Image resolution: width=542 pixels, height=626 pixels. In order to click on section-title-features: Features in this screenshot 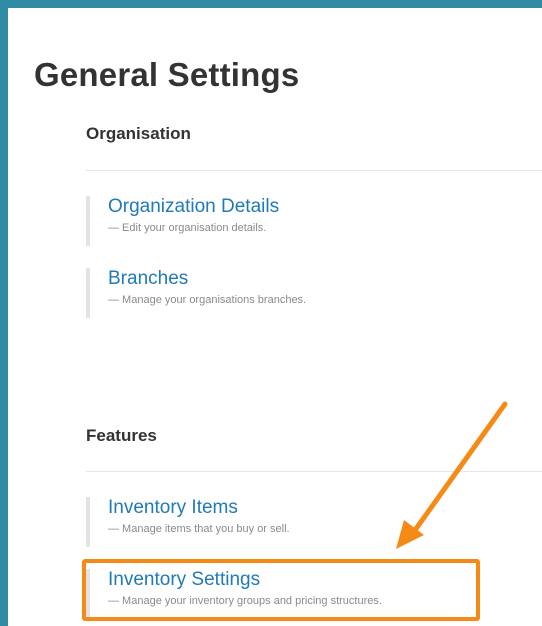, I will do `click(121, 435)`.